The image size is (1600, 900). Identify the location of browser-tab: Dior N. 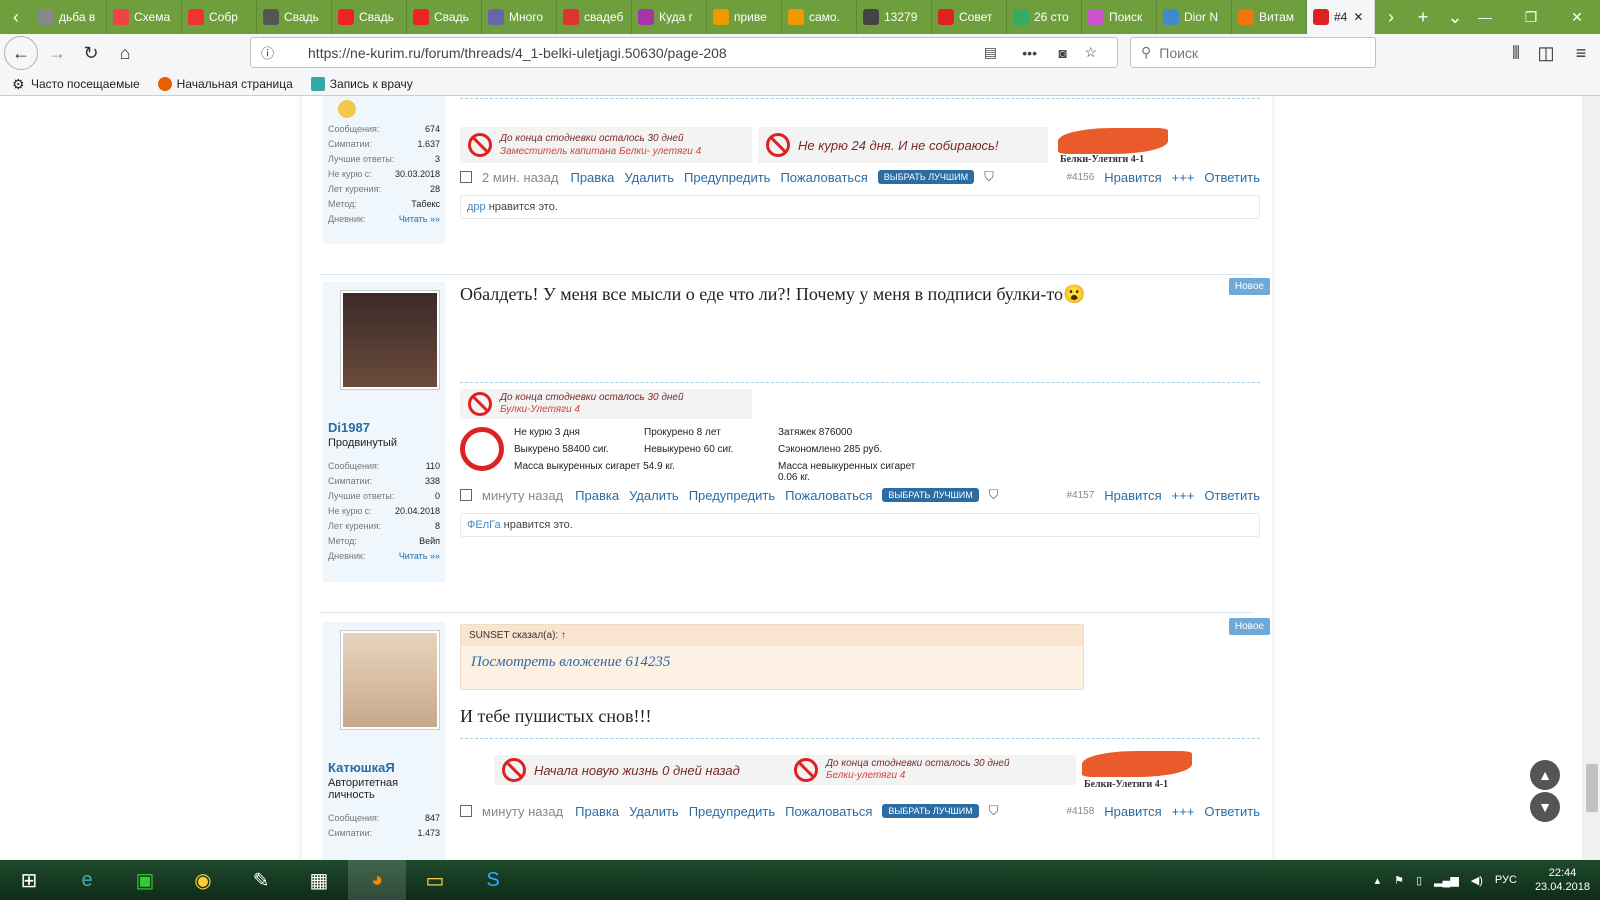
(1194, 17).